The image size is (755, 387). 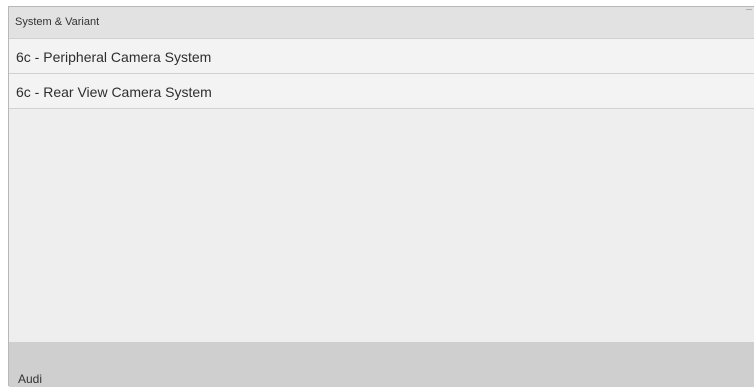 What do you see at coordinates (57, 22) in the screenshot?
I see `panel-title: System & Variant` at bounding box center [57, 22].